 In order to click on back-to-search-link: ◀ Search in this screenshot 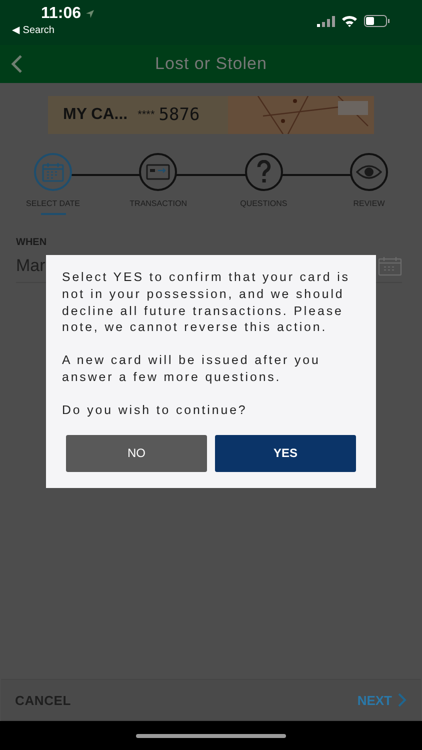, I will do `click(54, 30)`.